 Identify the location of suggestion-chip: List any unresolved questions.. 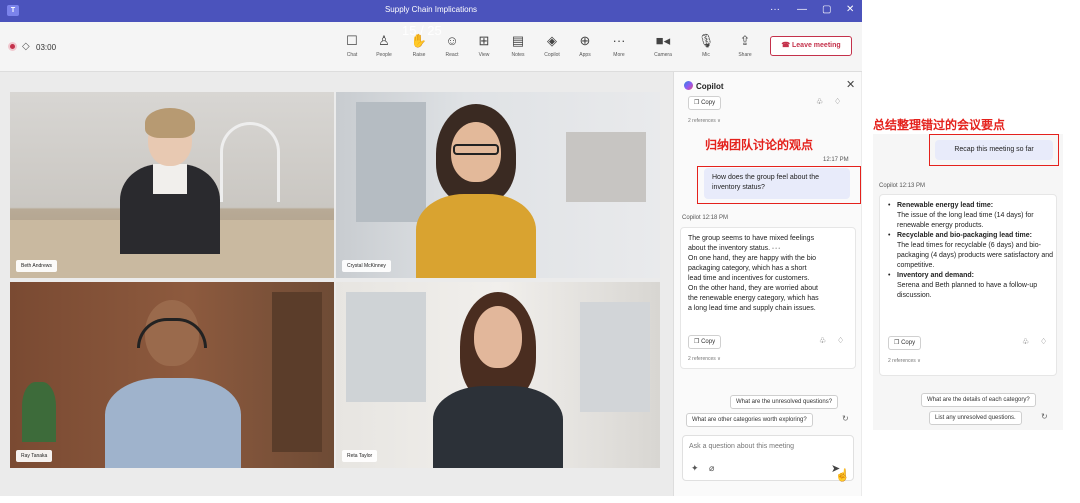
(975, 418).